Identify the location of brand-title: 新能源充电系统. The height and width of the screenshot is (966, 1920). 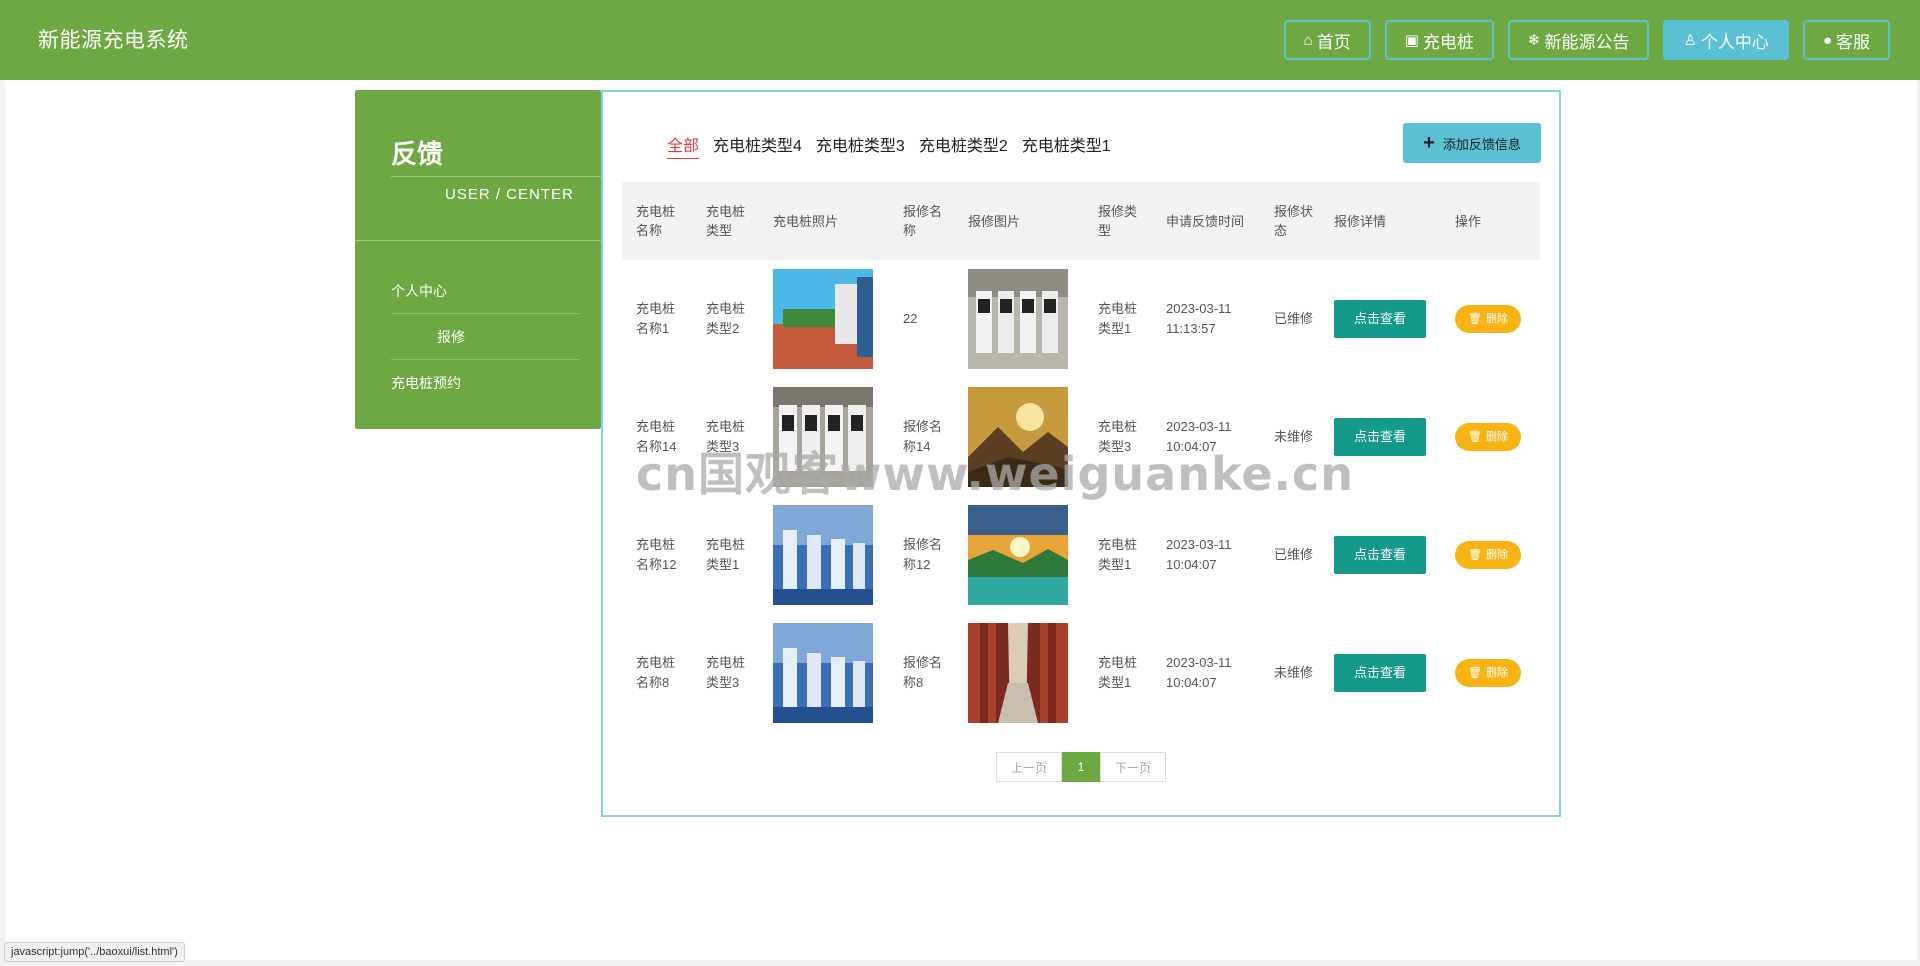
(113, 39).